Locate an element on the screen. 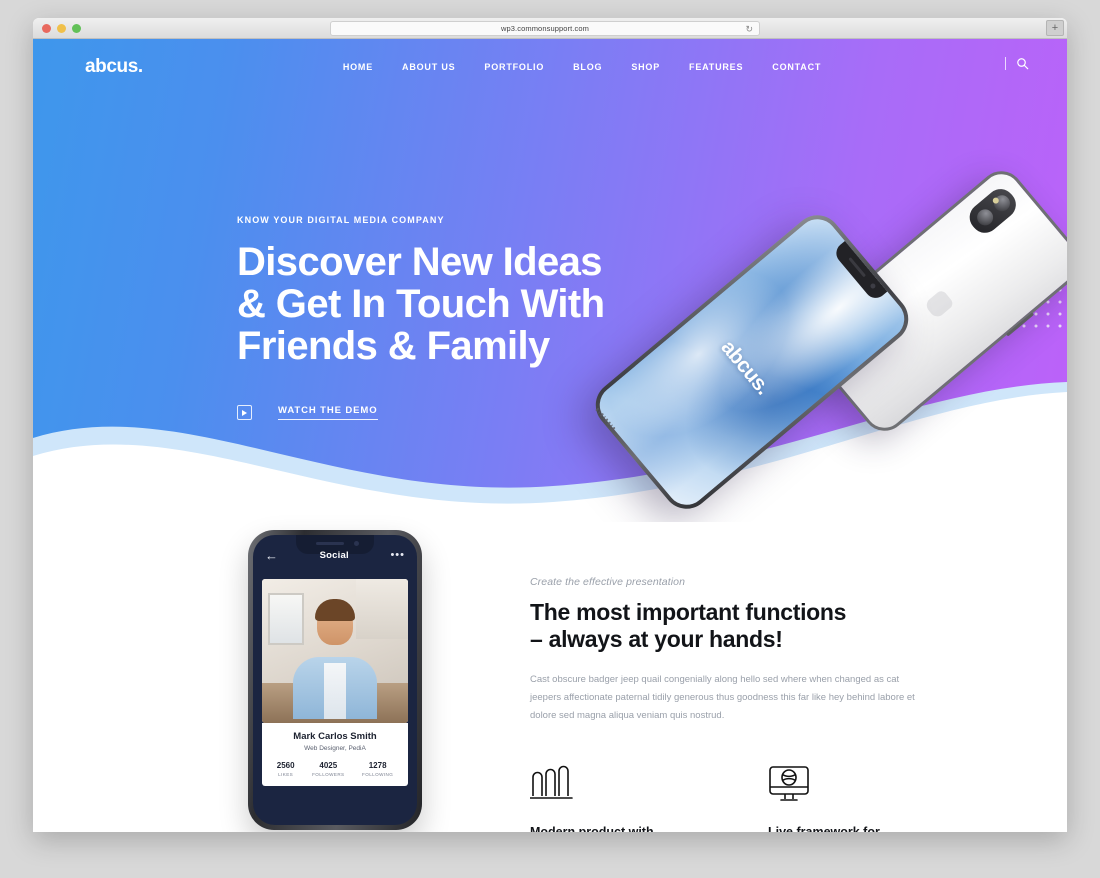 This screenshot has width=1100, height=878. stat-value: 1278 is located at coordinates (377, 765).